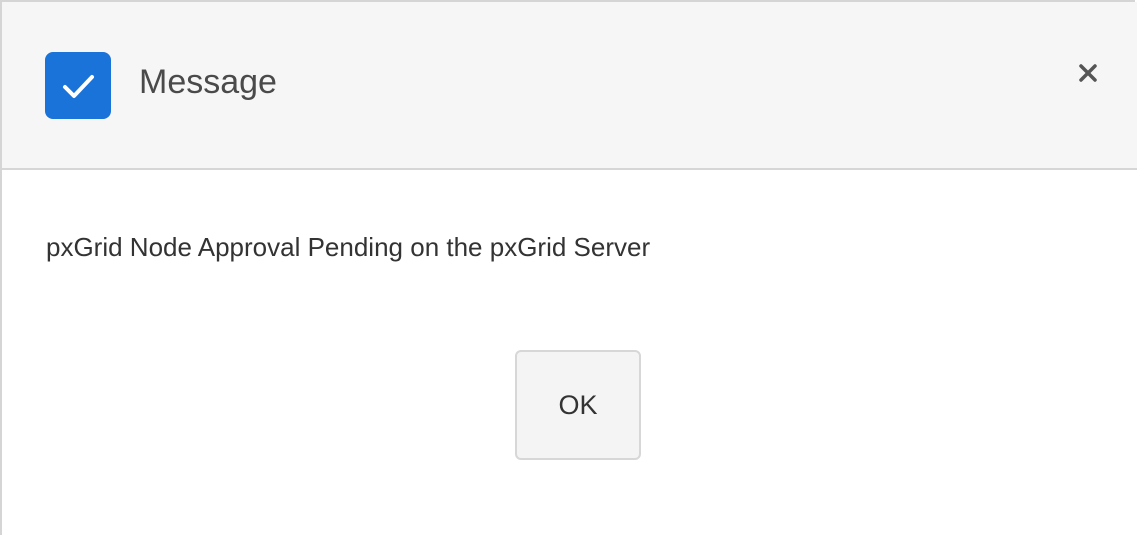 Image resolution: width=1137 pixels, height=539 pixels. Describe the element at coordinates (208, 82) in the screenshot. I see `dialog-title: Message` at that location.